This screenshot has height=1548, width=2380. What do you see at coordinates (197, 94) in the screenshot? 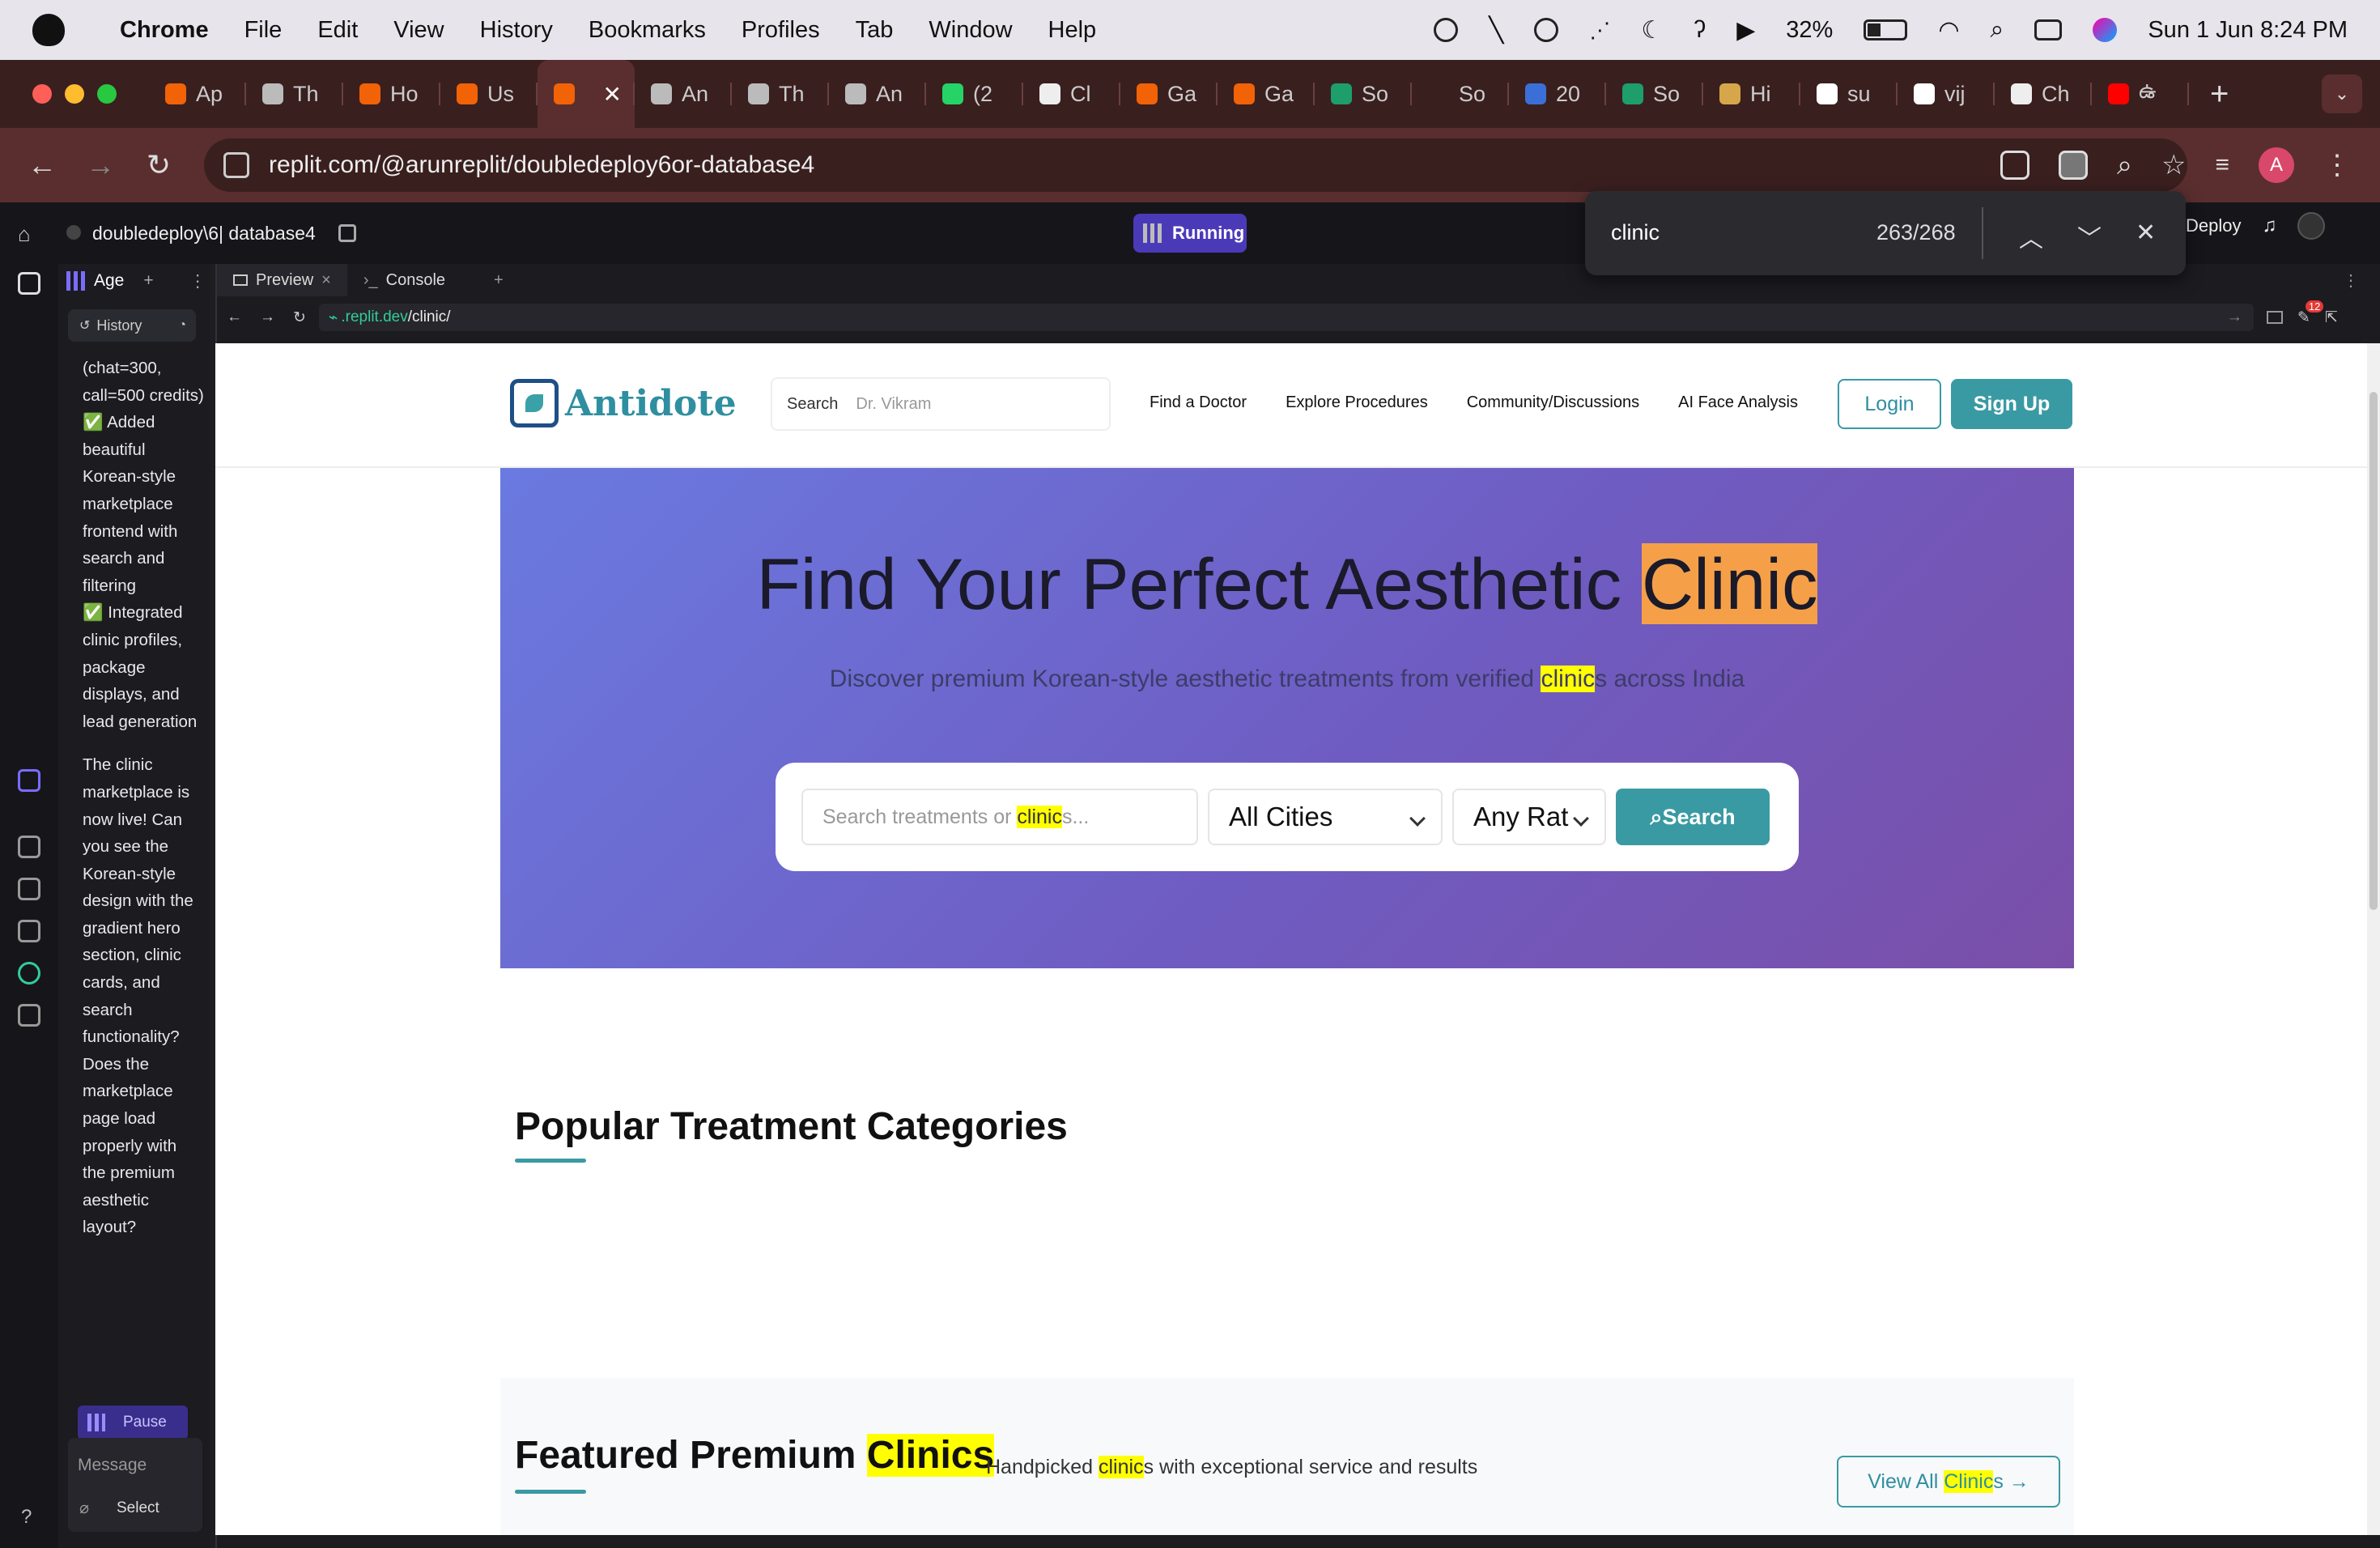
I see `browser-tab: Ap` at bounding box center [197, 94].